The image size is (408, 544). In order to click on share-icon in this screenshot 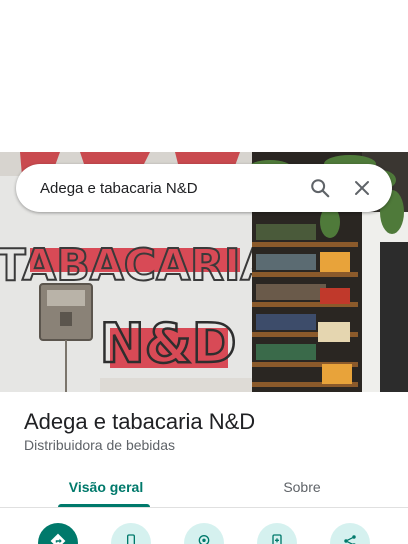, I will do `click(350, 538)`.